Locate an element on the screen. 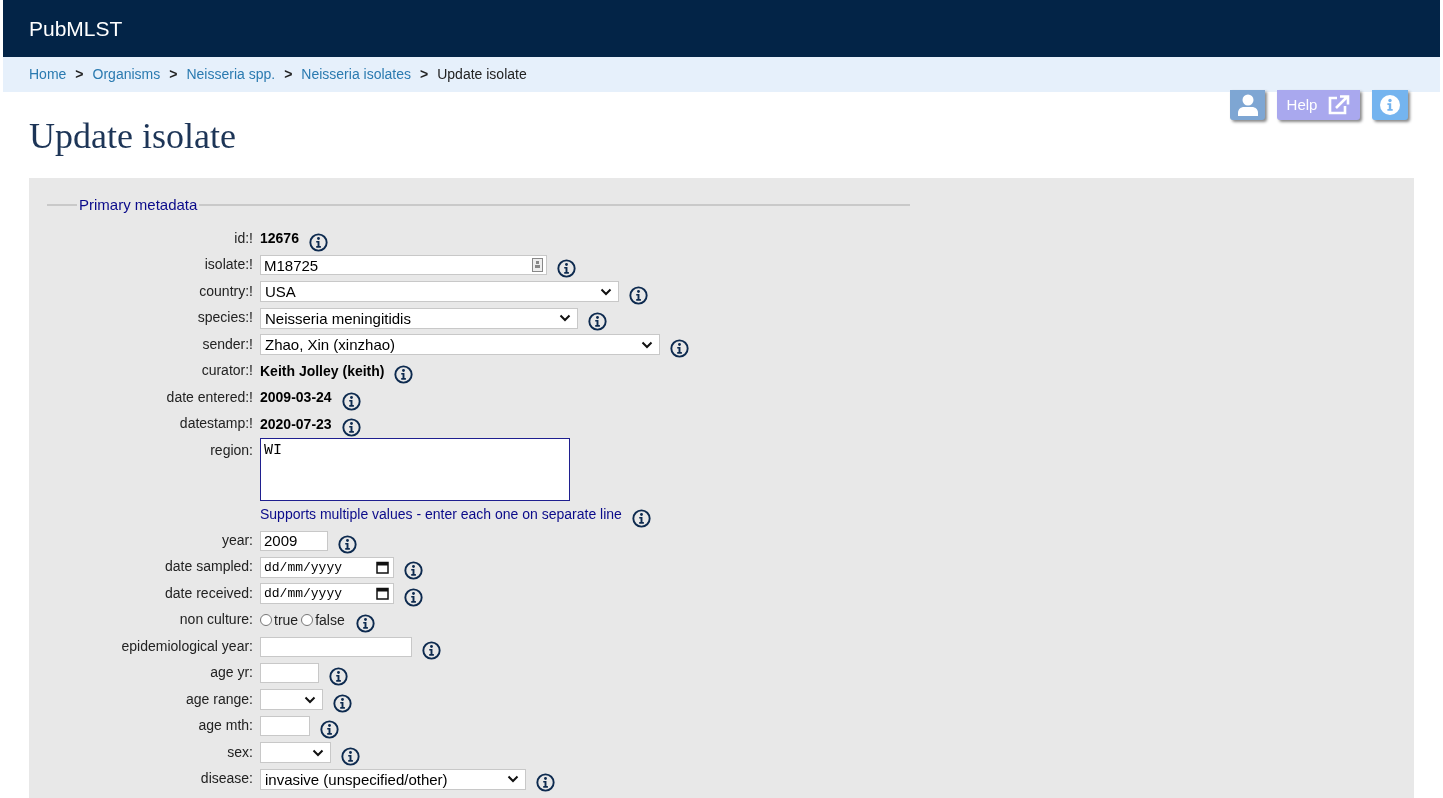  field-value: 2020-07-23 is located at coordinates (296, 424).